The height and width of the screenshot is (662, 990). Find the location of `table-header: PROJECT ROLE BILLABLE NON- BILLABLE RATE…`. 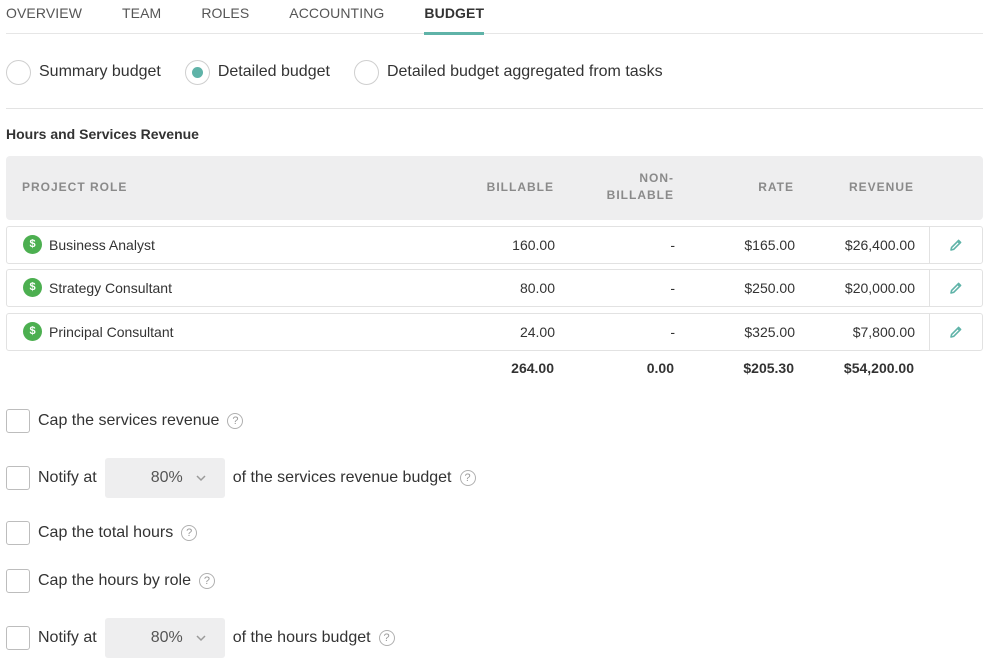

table-header: PROJECT ROLE BILLABLE NON- BILLABLE RATE… is located at coordinates (494, 188).